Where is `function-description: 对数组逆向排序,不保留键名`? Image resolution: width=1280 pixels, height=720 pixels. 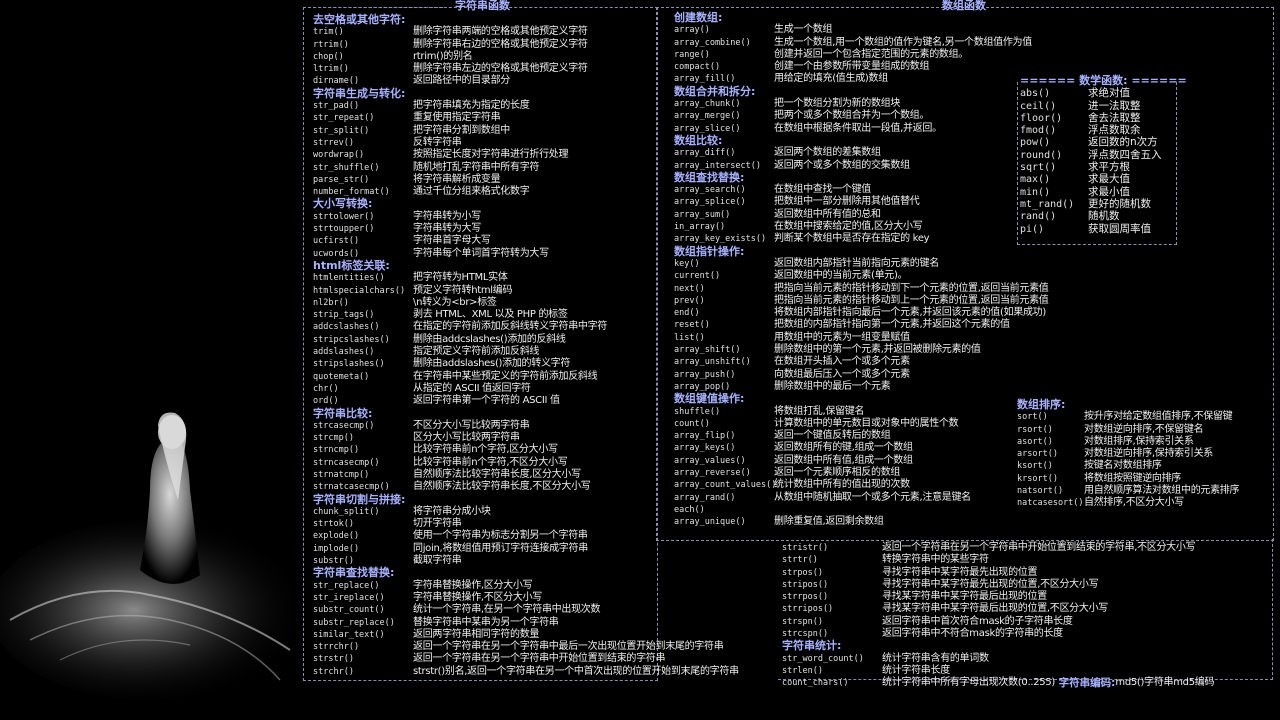 function-description: 对数组逆向排序,不保留键名 is located at coordinates (1144, 429).